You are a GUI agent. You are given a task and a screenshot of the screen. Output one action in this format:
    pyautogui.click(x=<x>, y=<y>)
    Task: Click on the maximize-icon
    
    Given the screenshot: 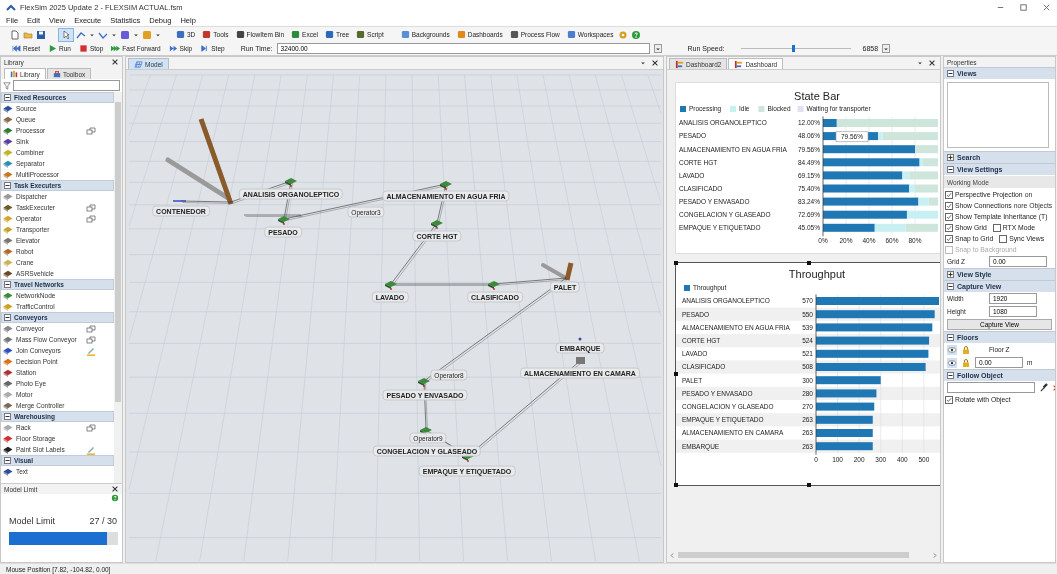 What is the action you would take?
    pyautogui.click(x=1023, y=7)
    